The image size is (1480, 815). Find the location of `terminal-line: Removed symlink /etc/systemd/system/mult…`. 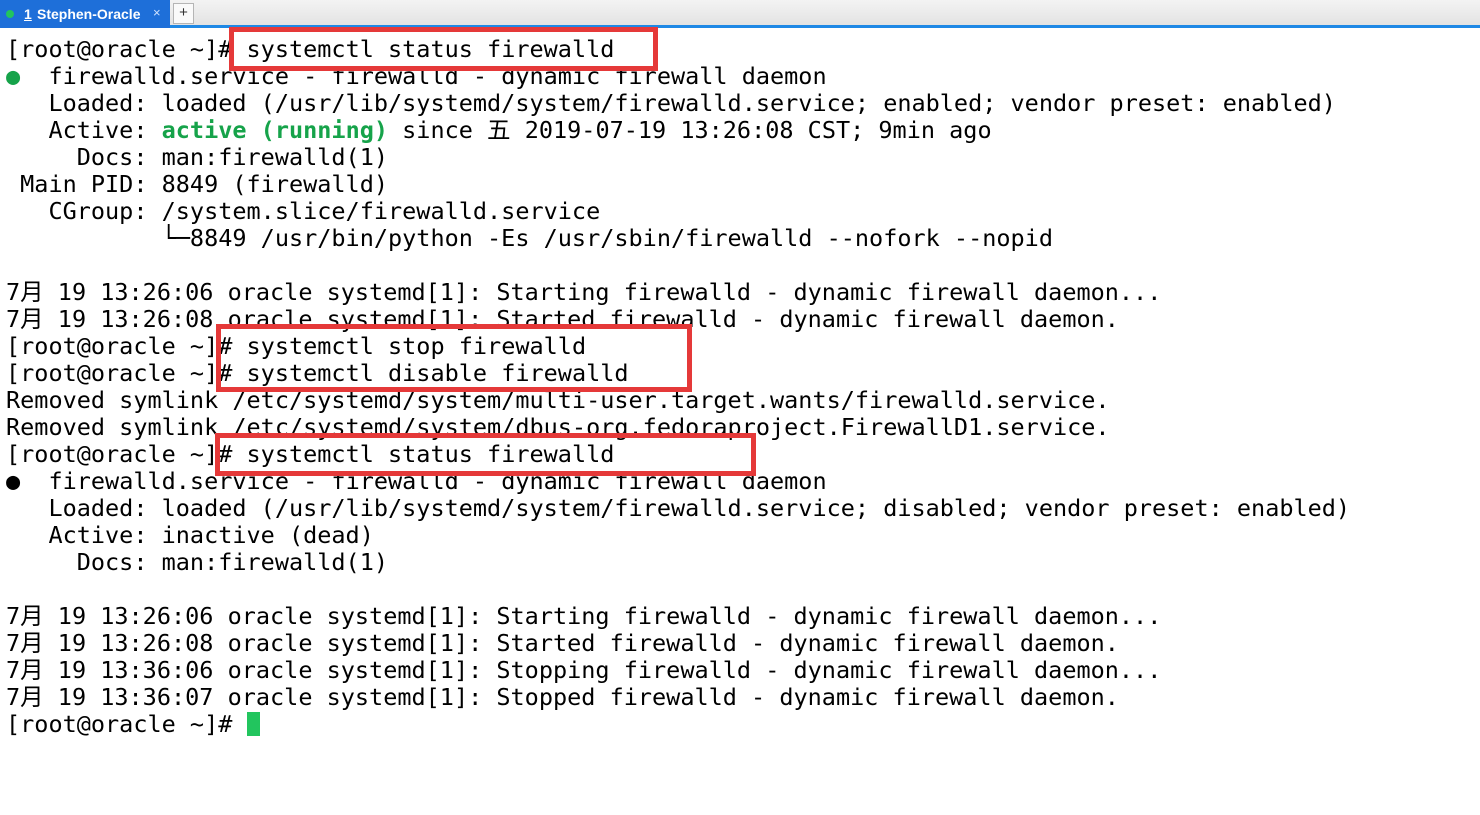

terminal-line: Removed symlink /etc/systemd/system/mult… is located at coordinates (558, 400).